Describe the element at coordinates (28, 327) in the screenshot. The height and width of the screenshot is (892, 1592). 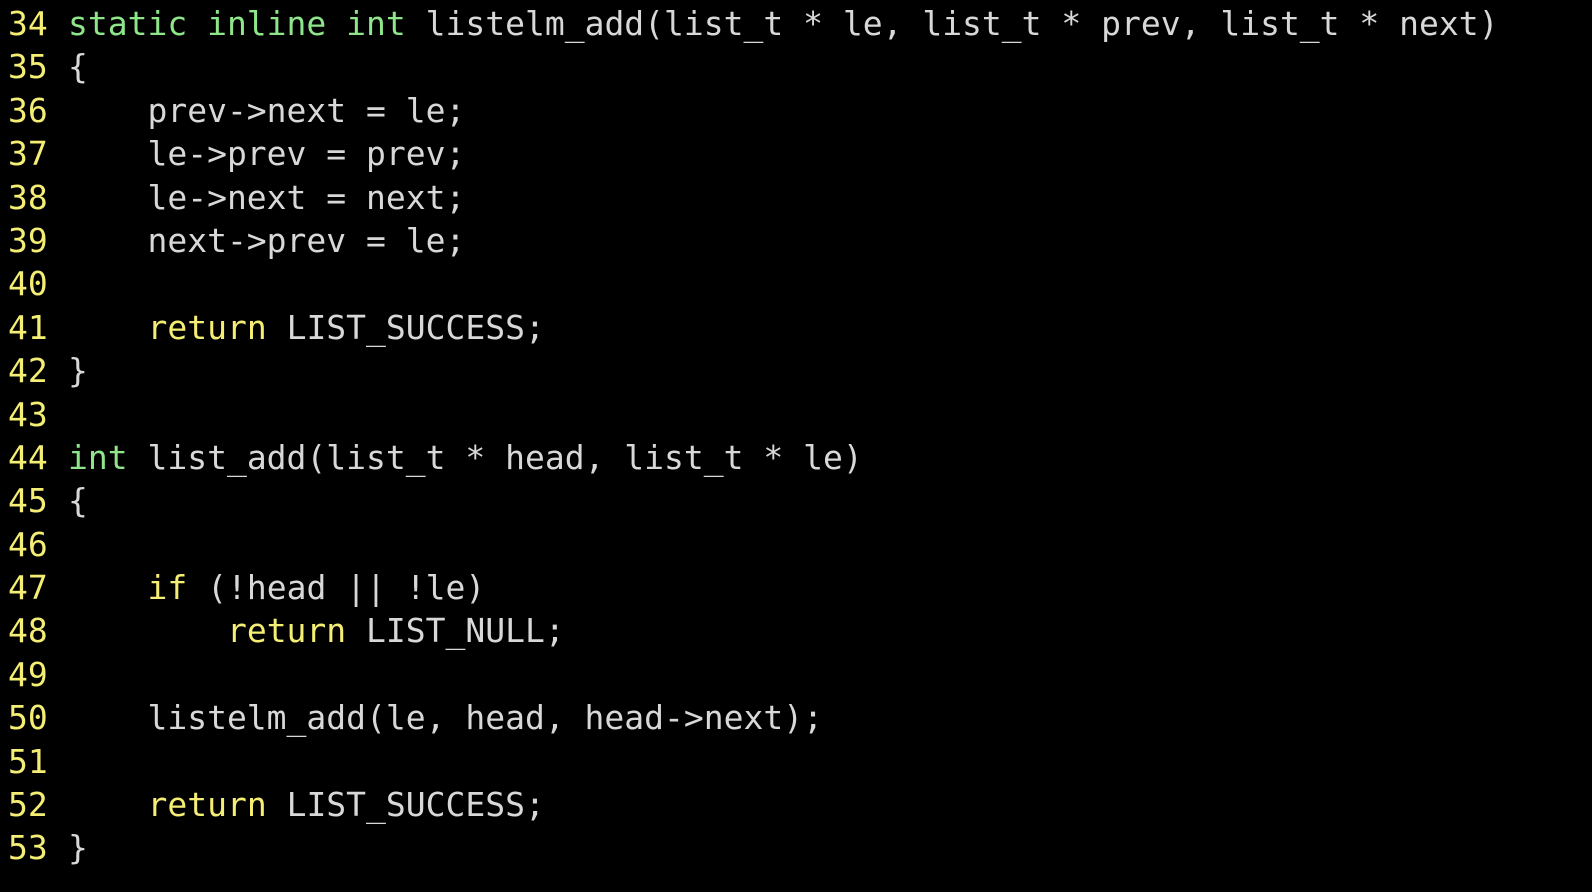
I see `line-number: 41` at that location.